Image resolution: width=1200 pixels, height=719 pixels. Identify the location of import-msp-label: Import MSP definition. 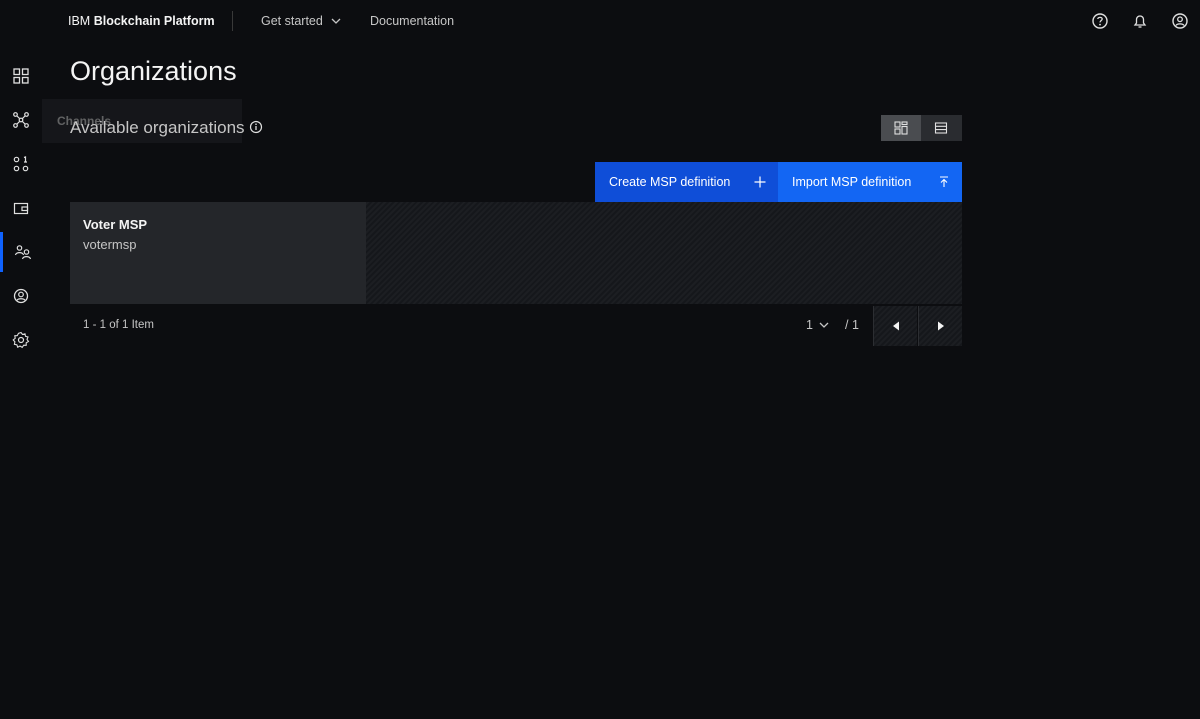
(852, 182).